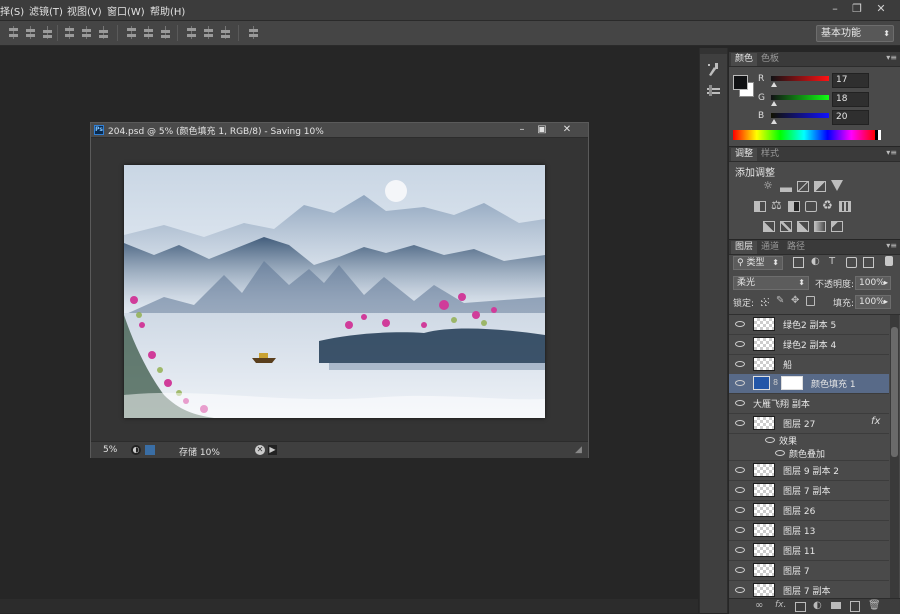 The image size is (900, 614). I want to click on layer-row: 船, so click(809, 365).